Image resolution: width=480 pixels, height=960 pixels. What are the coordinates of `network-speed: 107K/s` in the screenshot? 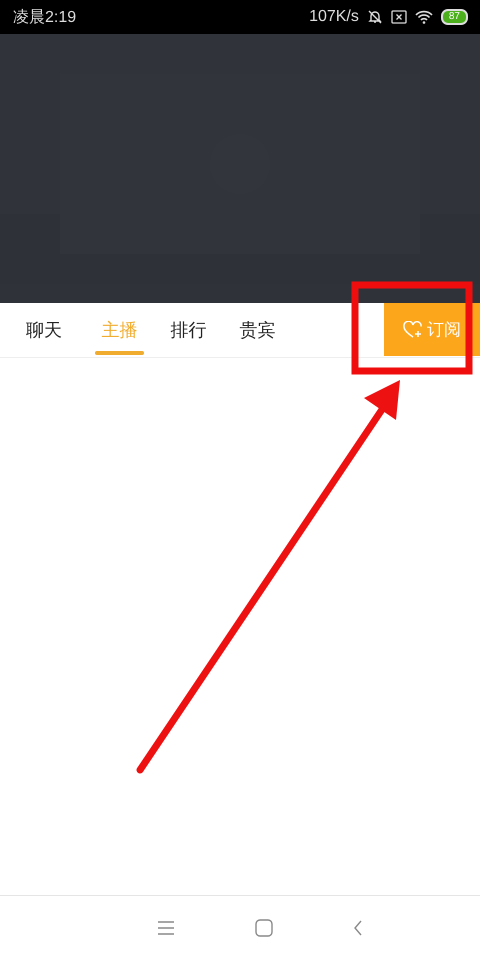 It's located at (334, 17).